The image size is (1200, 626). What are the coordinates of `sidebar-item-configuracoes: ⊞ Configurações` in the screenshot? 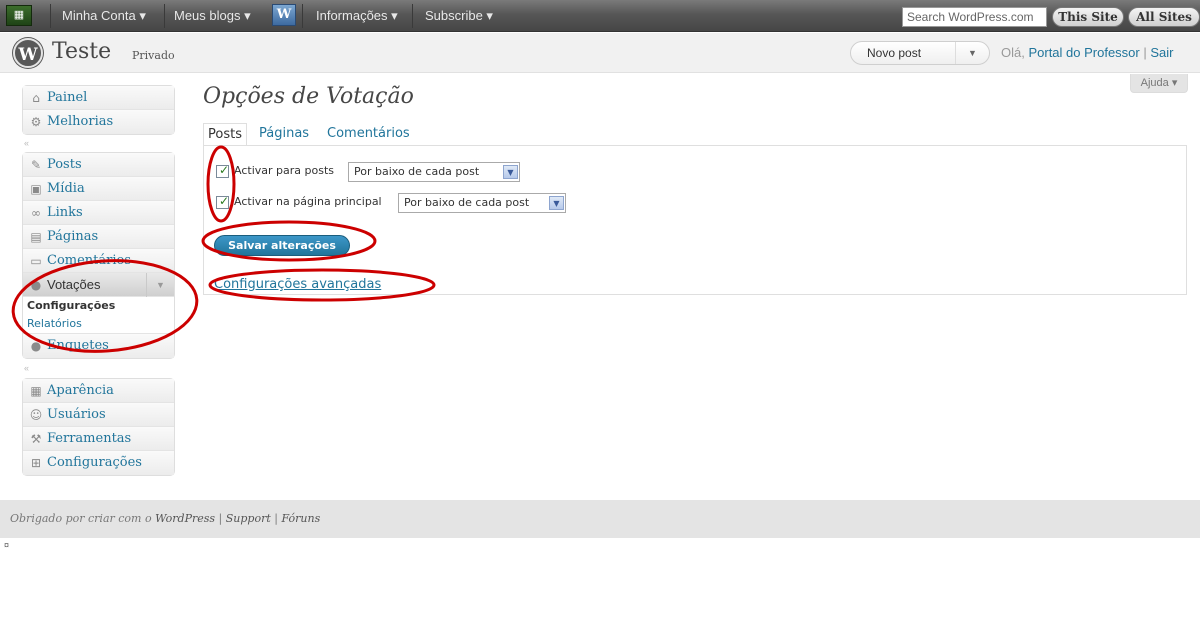 It's located at (98, 463).